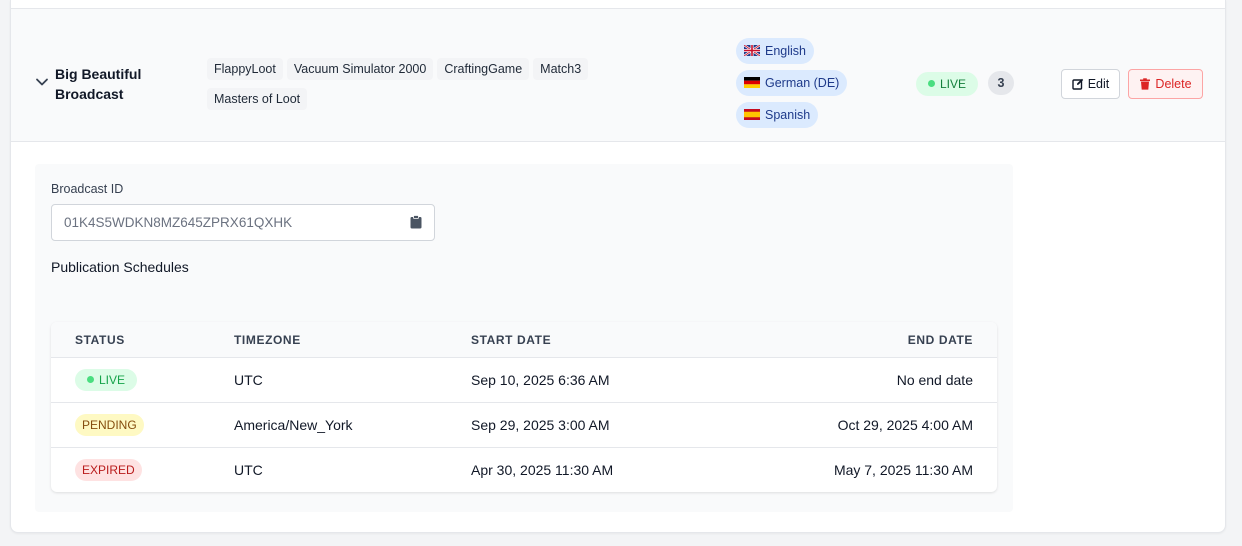  What do you see at coordinates (788, 115) in the screenshot?
I see `language-label: Spanish` at bounding box center [788, 115].